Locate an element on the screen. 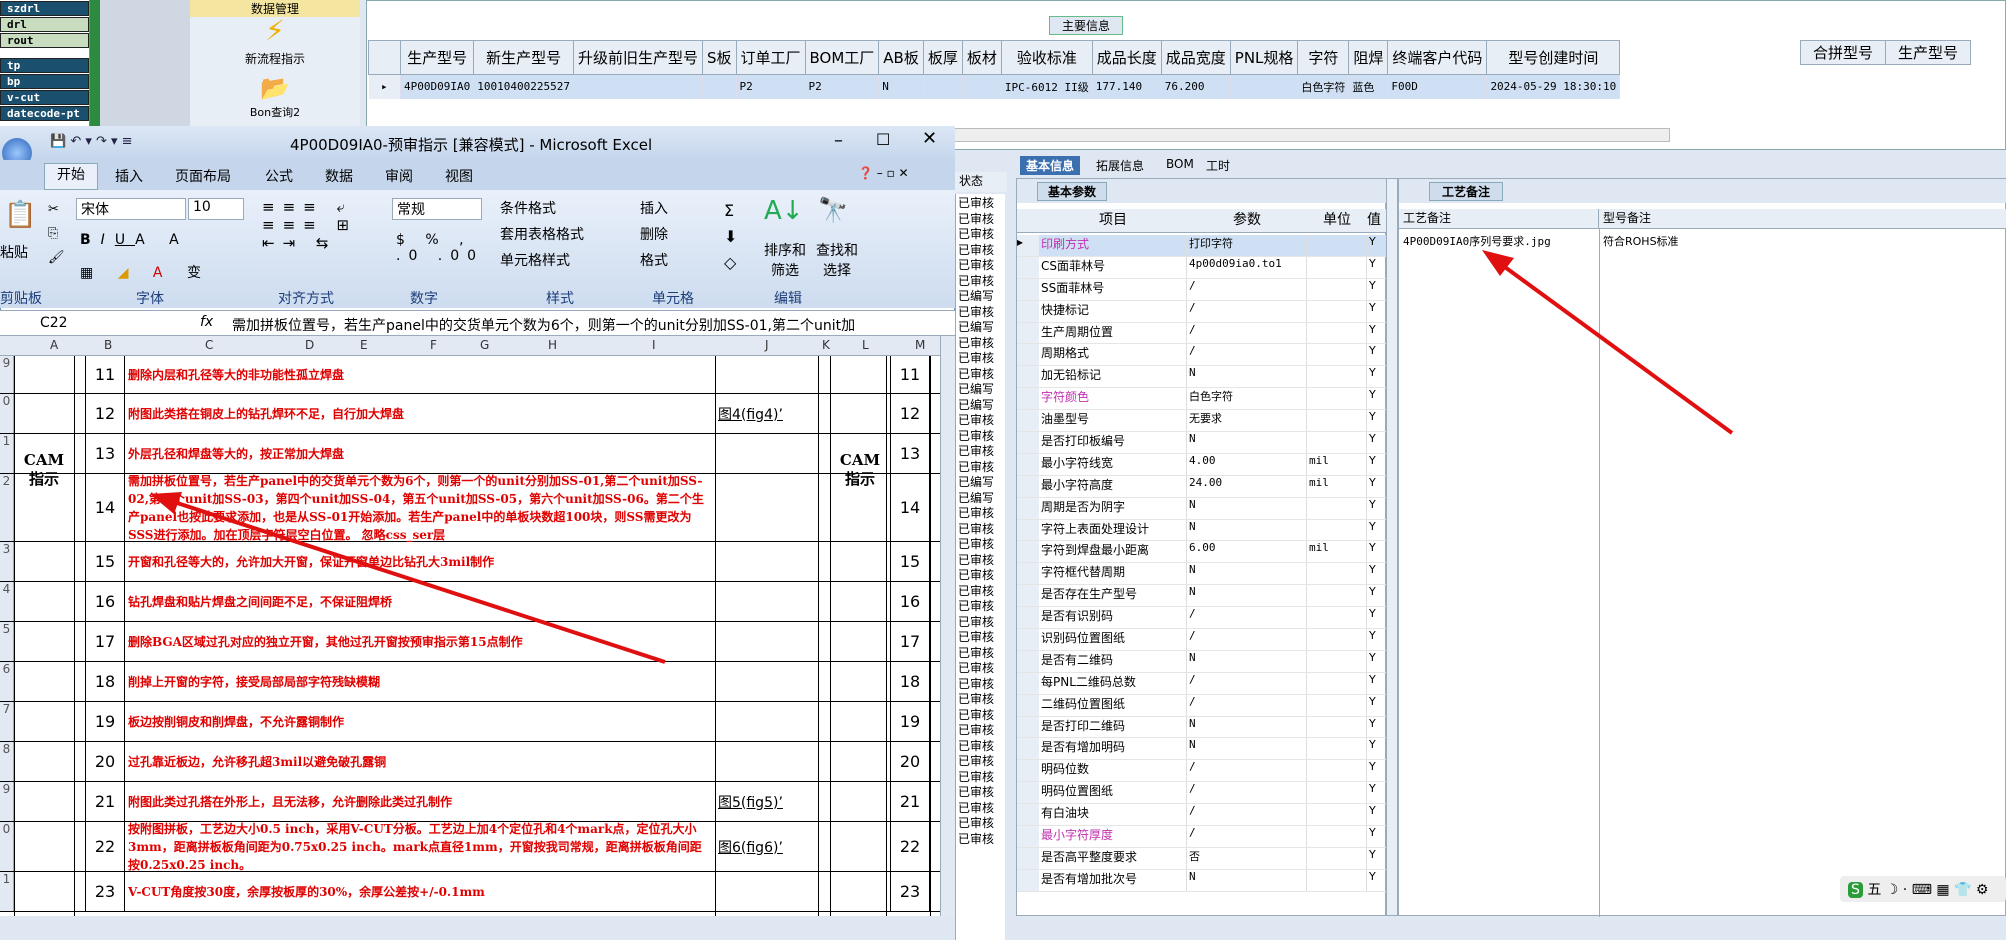  ime-tray: S 五 ☽ · ⌨ ▦ 👕 ⚙ is located at coordinates (1923, 889).